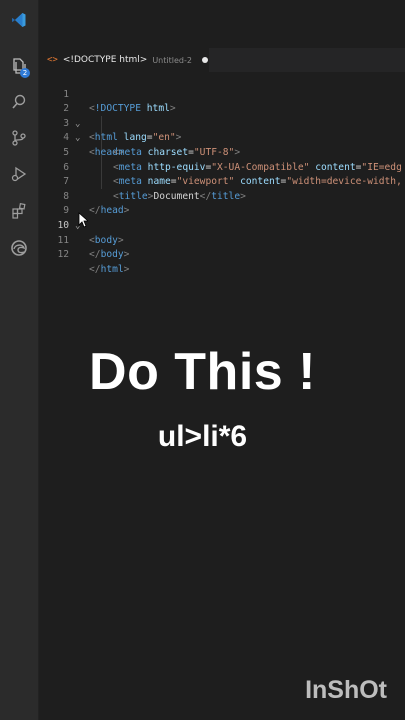 This screenshot has height=720, width=405. I want to click on line-number: 12, so click(63, 255).